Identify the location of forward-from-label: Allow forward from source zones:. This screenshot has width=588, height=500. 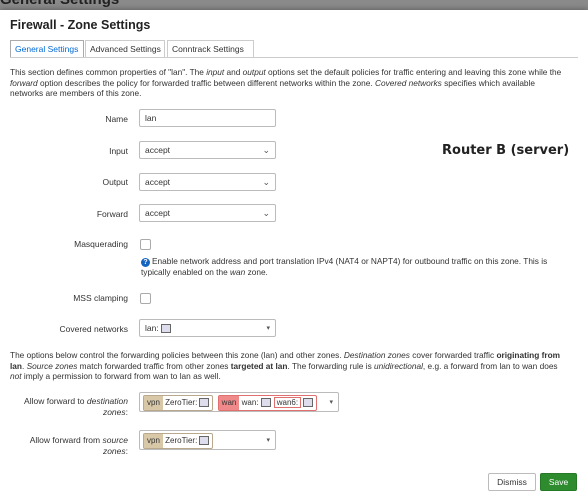
(78, 445).